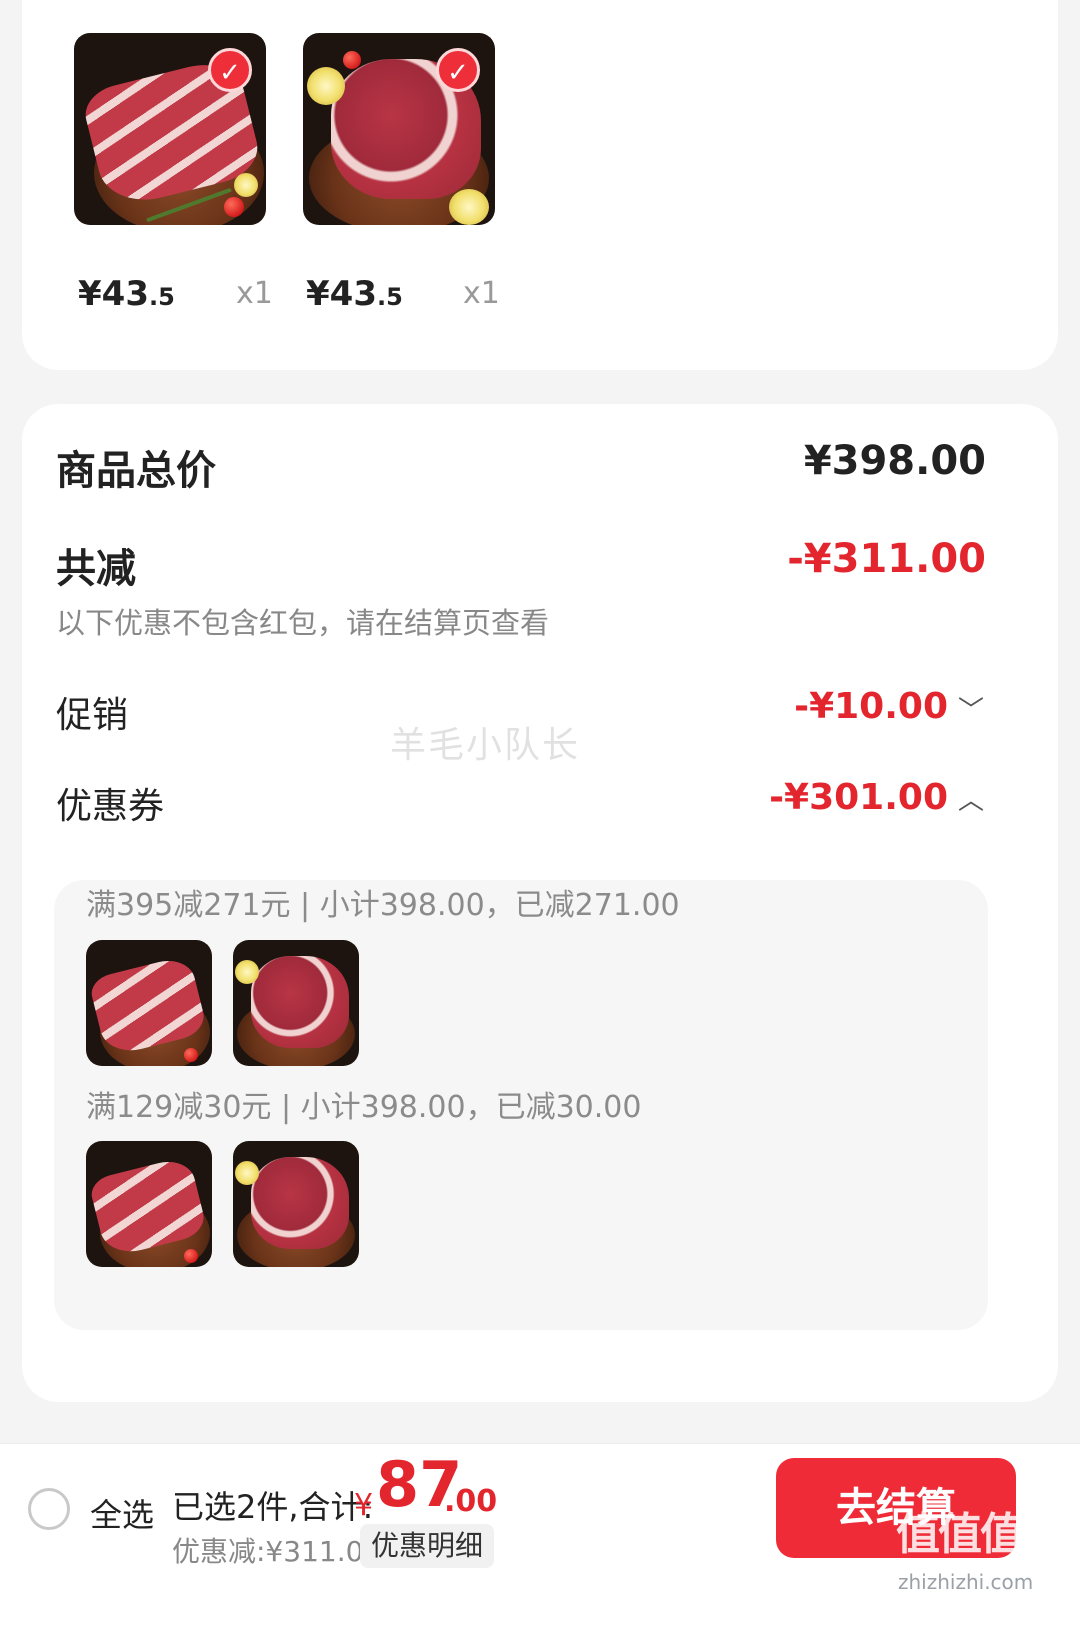  I want to click on coupon-rule-2: 满129减30元 | 小计398.00，已减30.00, so click(364, 1107).